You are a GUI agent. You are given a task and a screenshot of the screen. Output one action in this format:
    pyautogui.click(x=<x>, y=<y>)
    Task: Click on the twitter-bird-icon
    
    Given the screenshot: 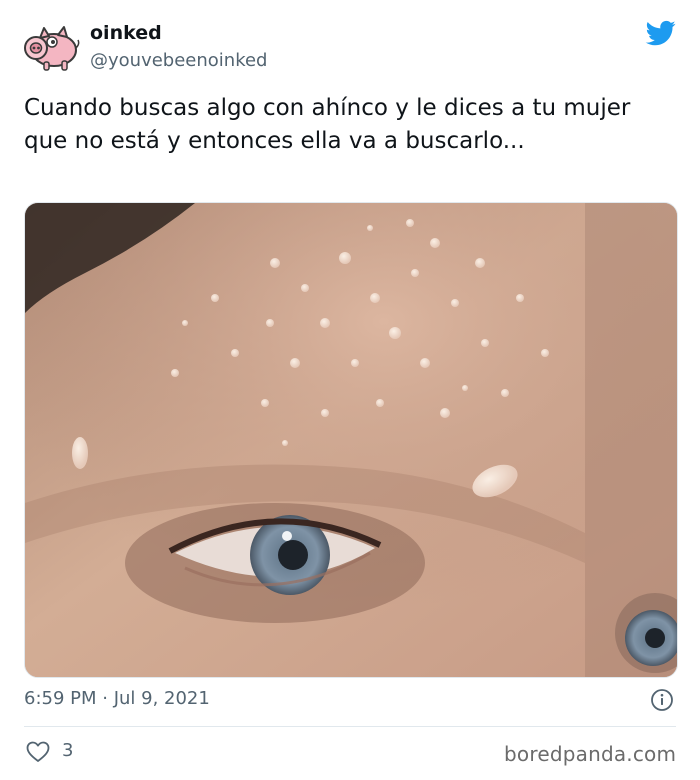 What is the action you would take?
    pyautogui.click(x=661, y=33)
    